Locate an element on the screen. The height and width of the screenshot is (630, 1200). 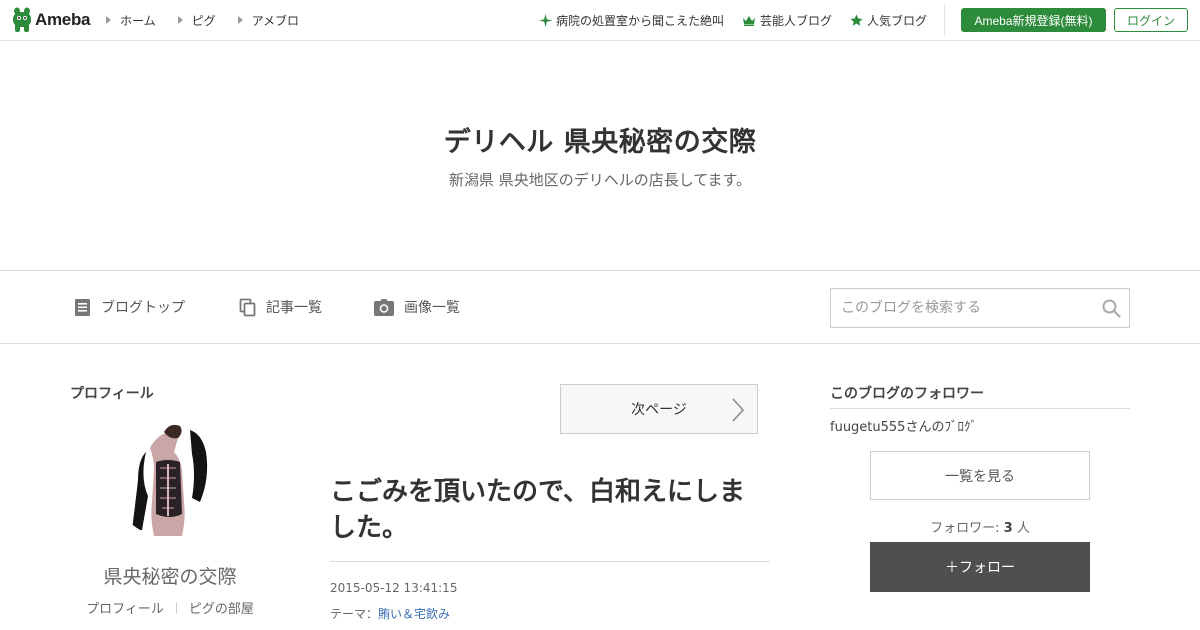
follower-count: フォロワー: 3 人 is located at coordinates (980, 526).